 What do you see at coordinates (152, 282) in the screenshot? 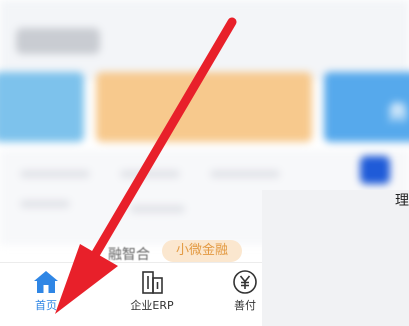
I see `building-icon` at bounding box center [152, 282].